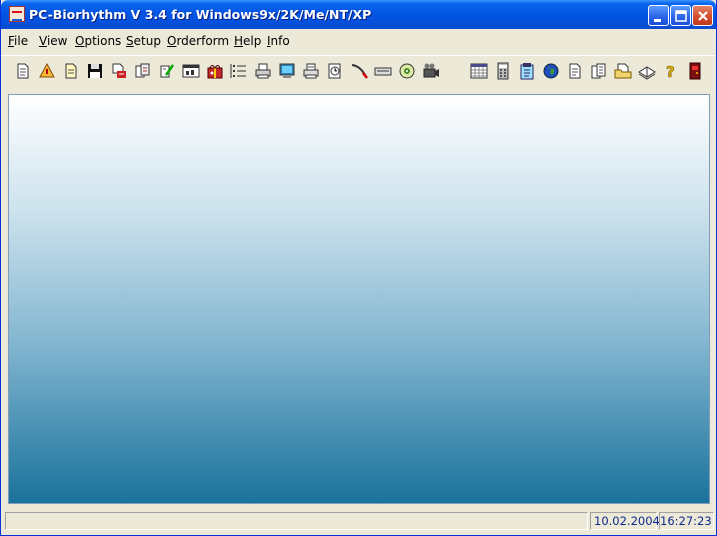  What do you see at coordinates (119, 71) in the screenshot?
I see `print-setup-icon` at bounding box center [119, 71].